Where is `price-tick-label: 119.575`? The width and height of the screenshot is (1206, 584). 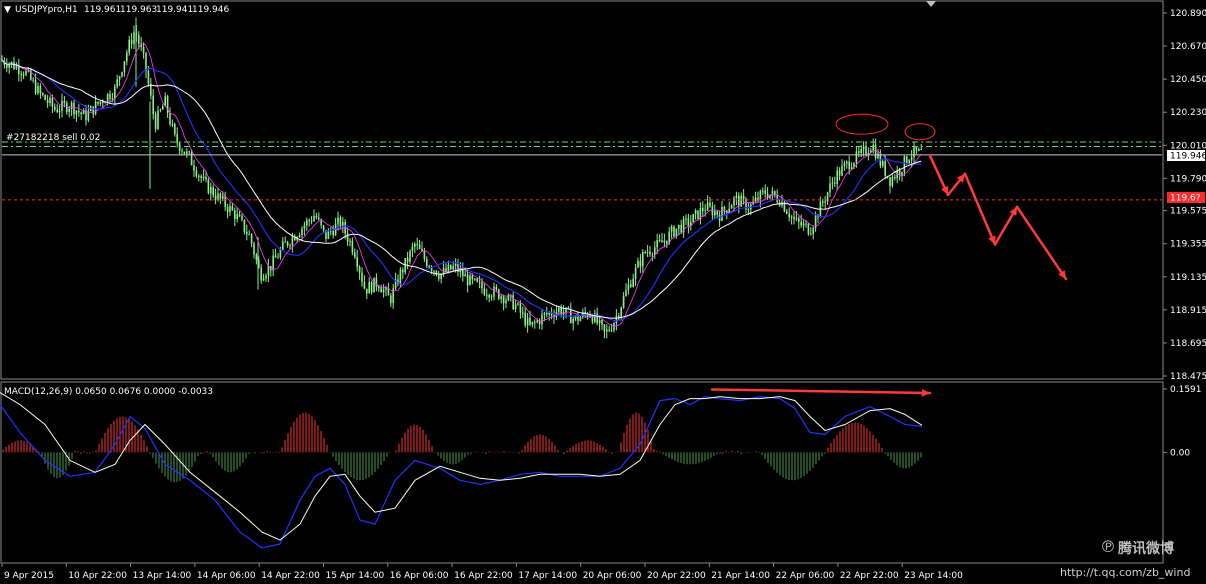 price-tick-label: 119.575 is located at coordinates (1188, 212).